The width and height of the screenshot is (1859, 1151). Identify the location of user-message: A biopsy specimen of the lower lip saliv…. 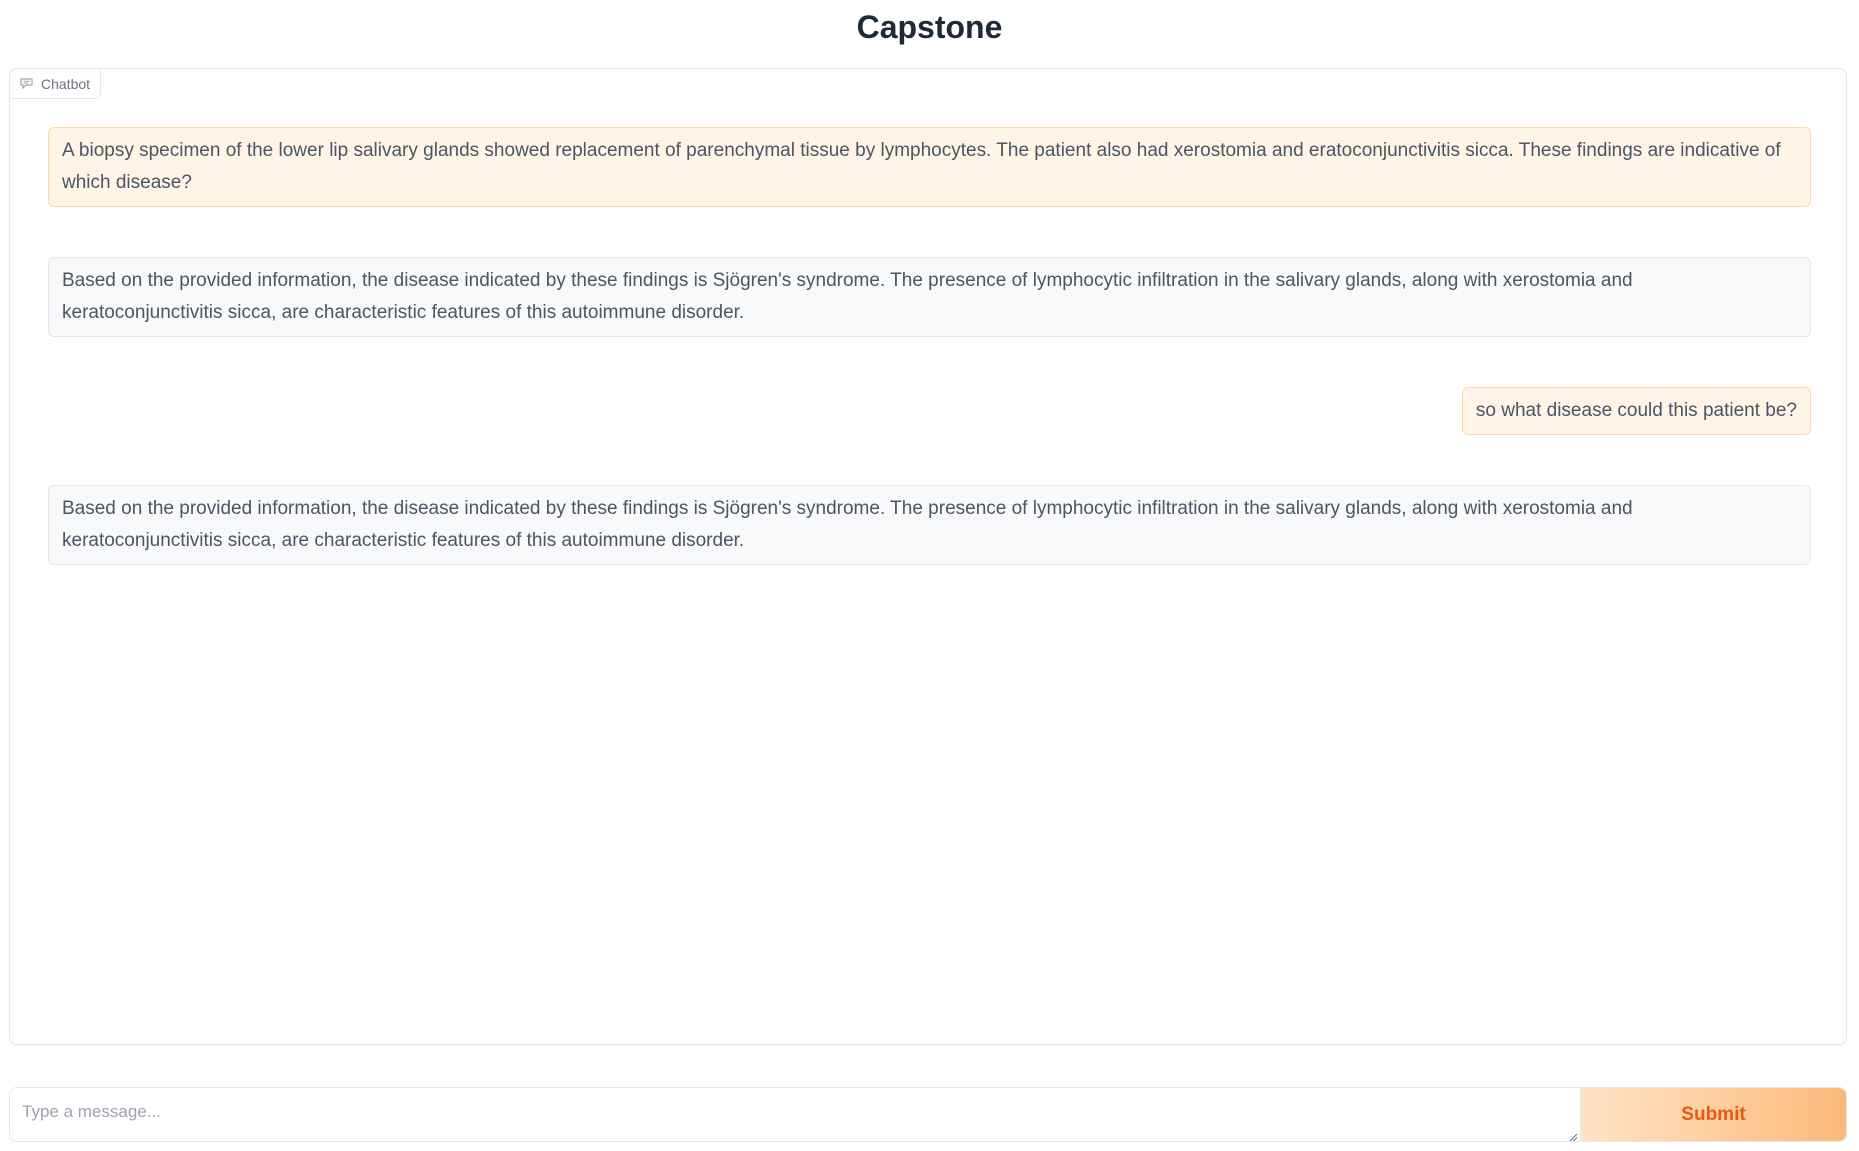
(929, 167).